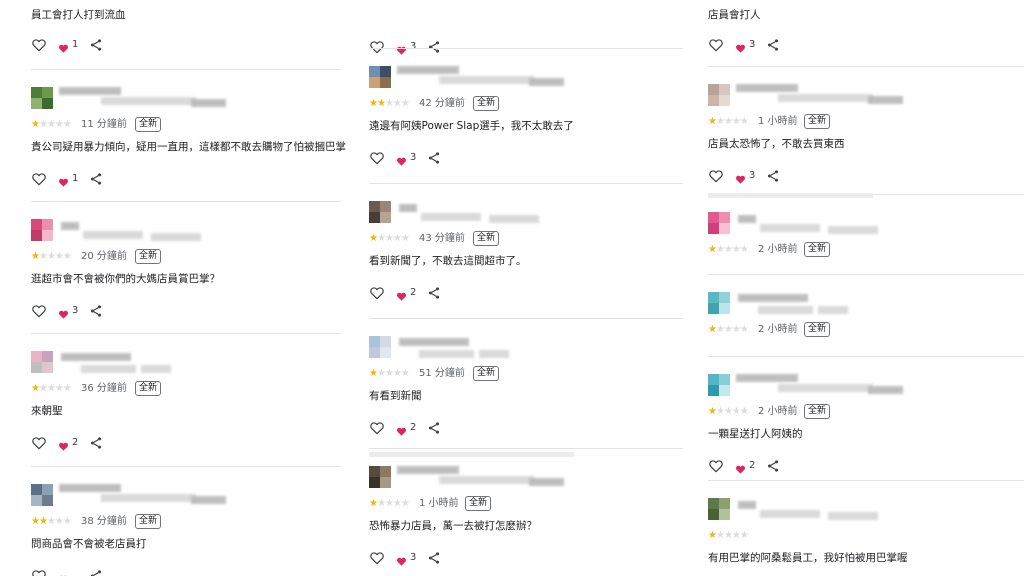  Describe the element at coordinates (471, 454) in the screenshot. I see `separator-bar` at that location.